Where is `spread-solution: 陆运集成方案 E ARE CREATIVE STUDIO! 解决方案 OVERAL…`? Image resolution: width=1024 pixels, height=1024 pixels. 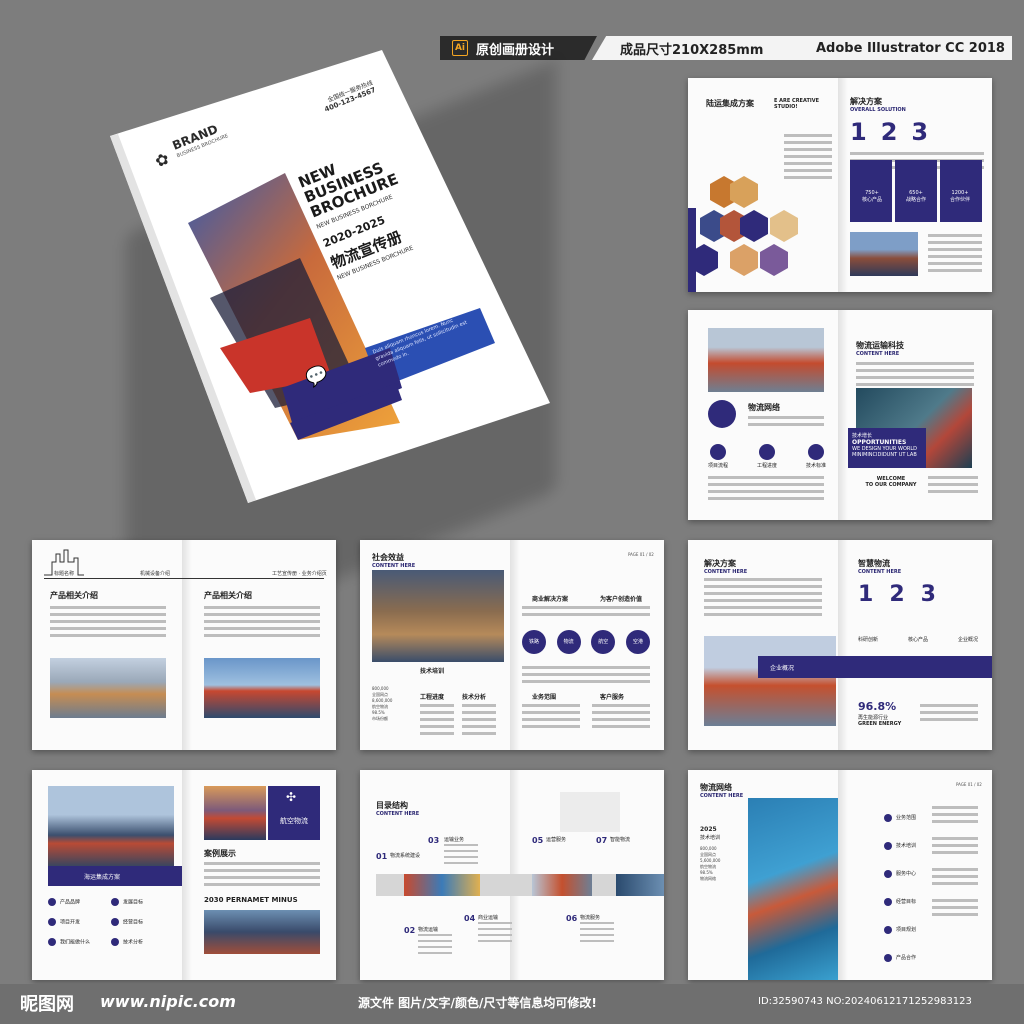
spread-solution: 陆运集成方案 E ARE CREATIVE STUDIO! 解决方案 OVERAL… is located at coordinates (840, 185).